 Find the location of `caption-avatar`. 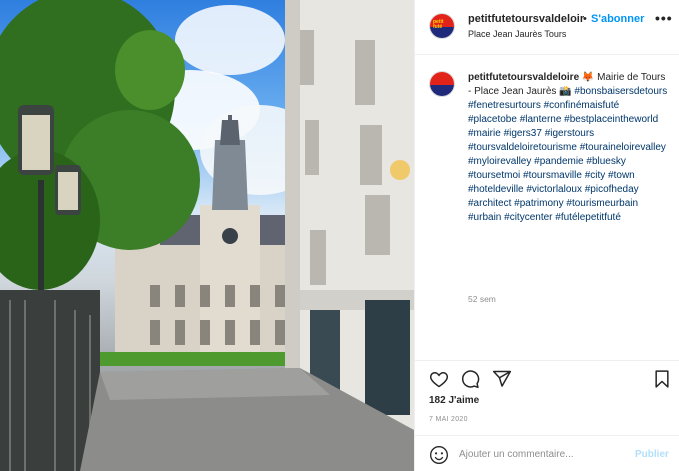

caption-avatar is located at coordinates (442, 84).